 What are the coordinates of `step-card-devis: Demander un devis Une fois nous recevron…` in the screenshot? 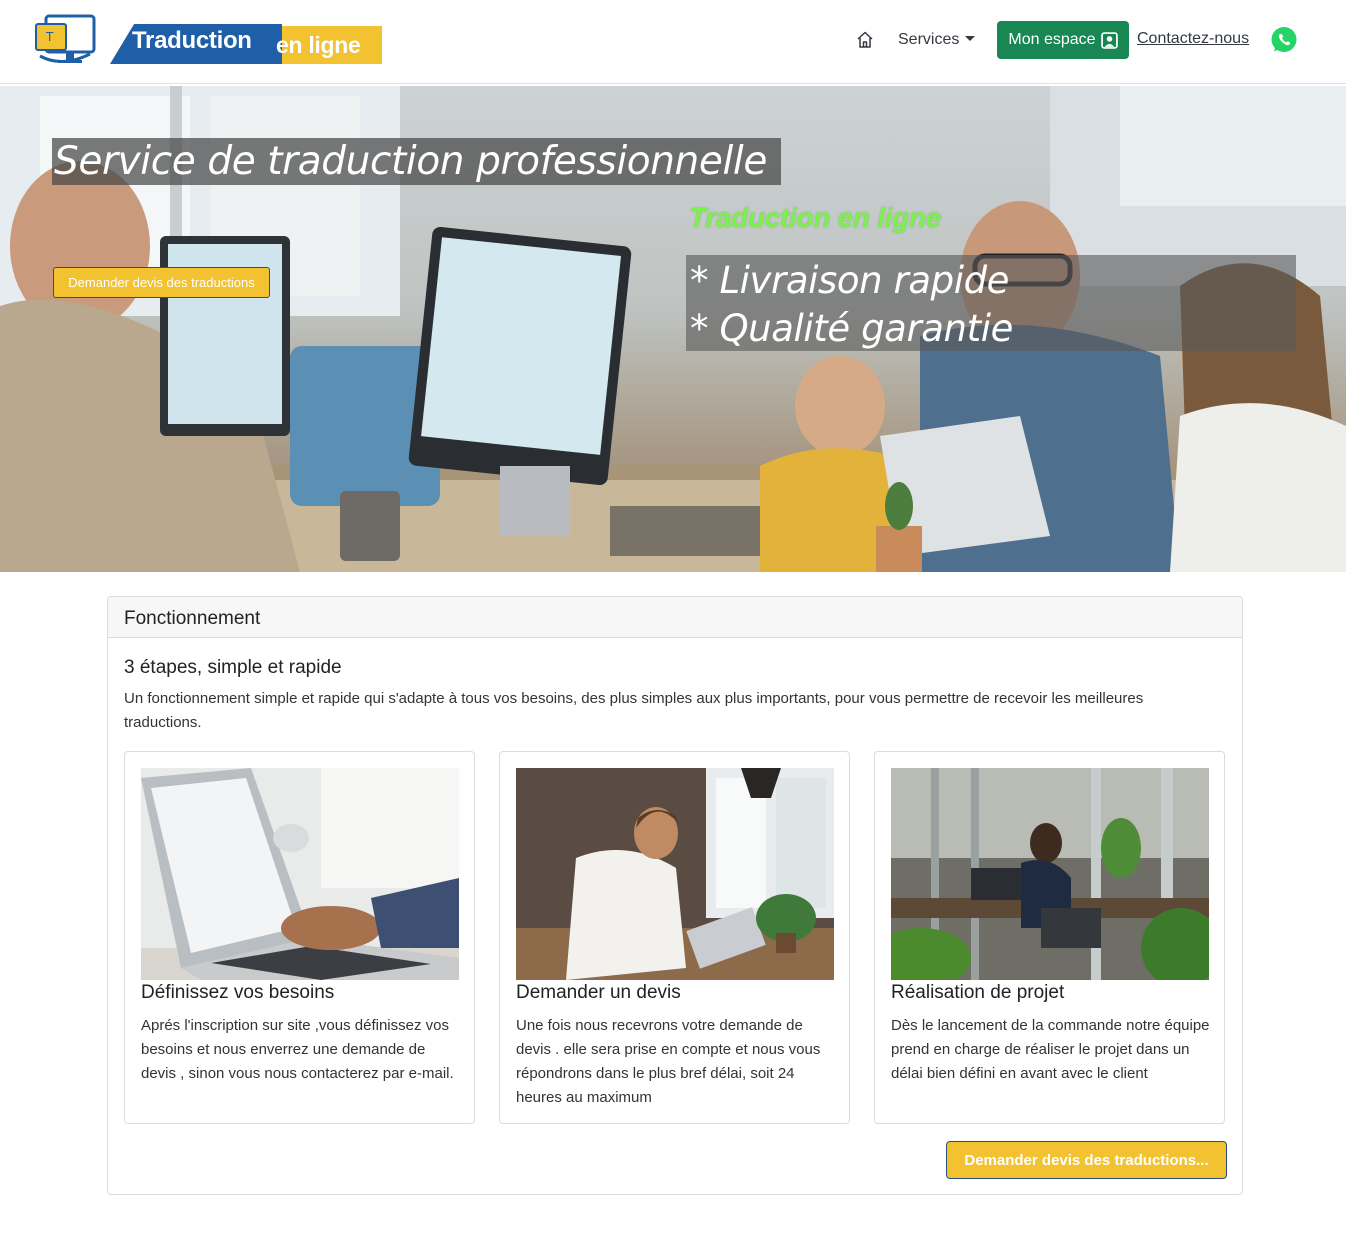 It's located at (674, 937).